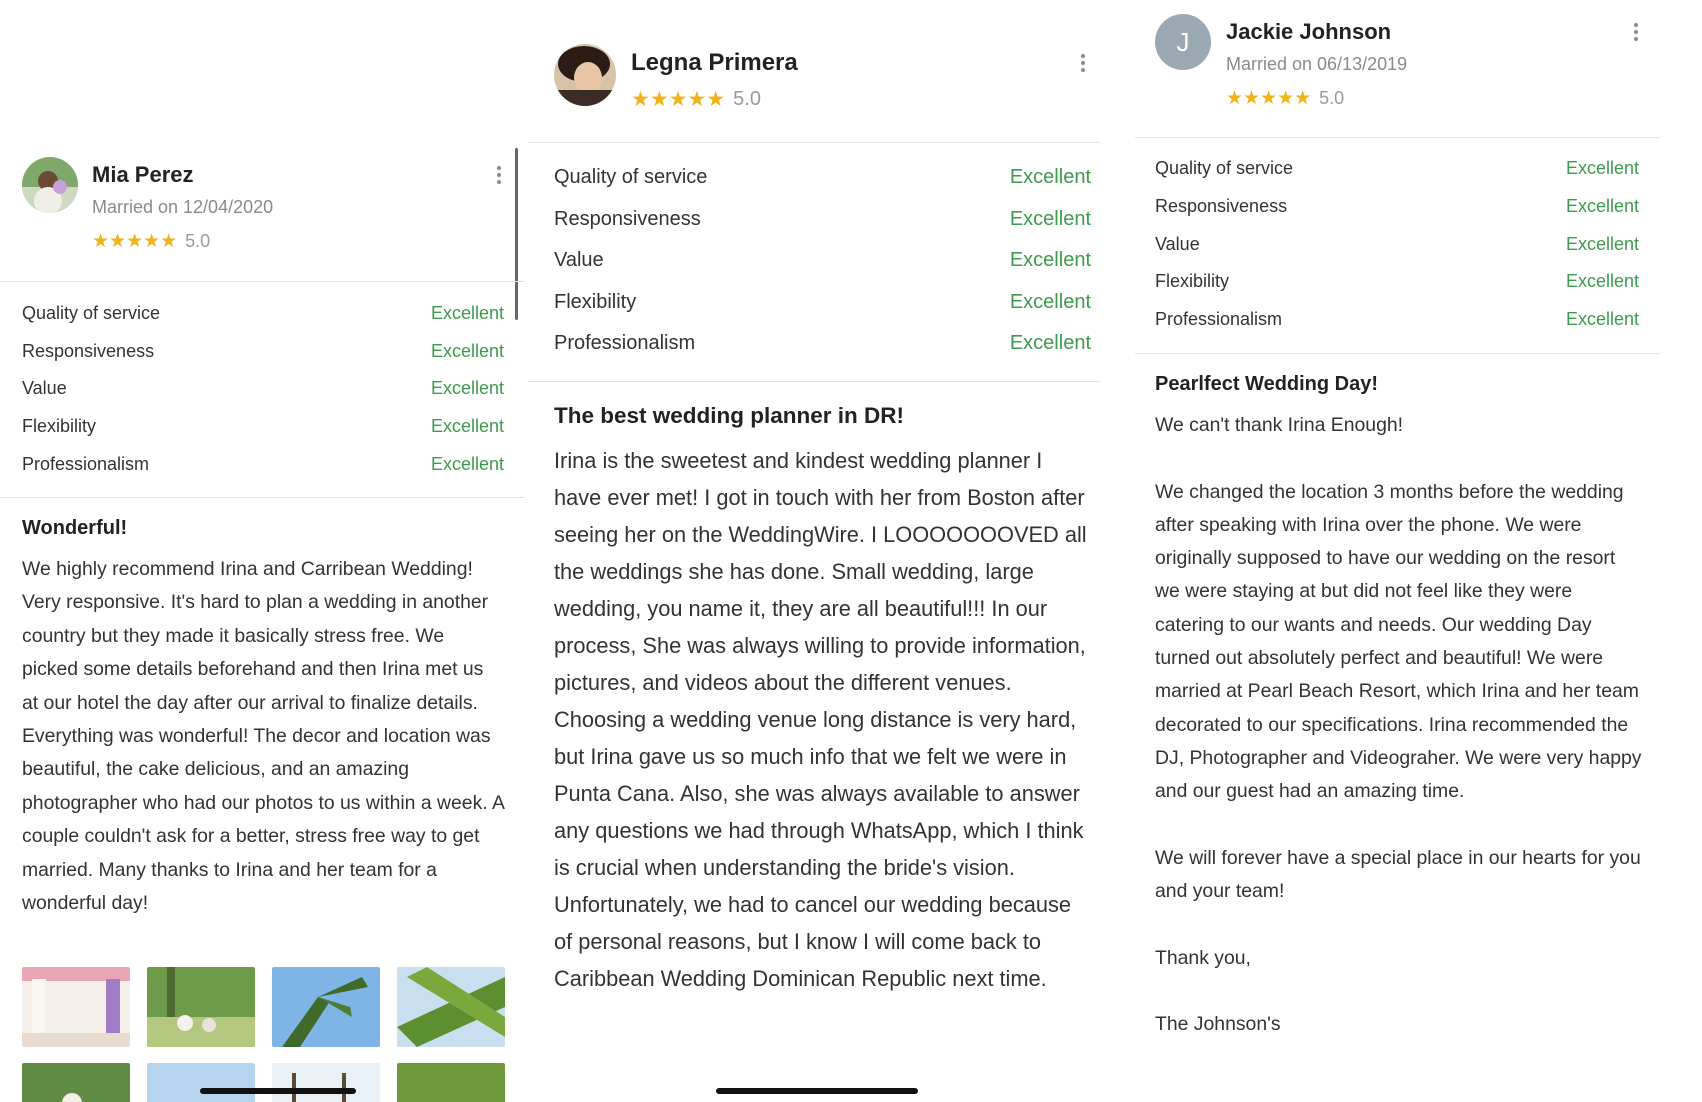 The height and width of the screenshot is (1102, 1702). I want to click on review-title: The best wedding planner in DR!, so click(729, 415).